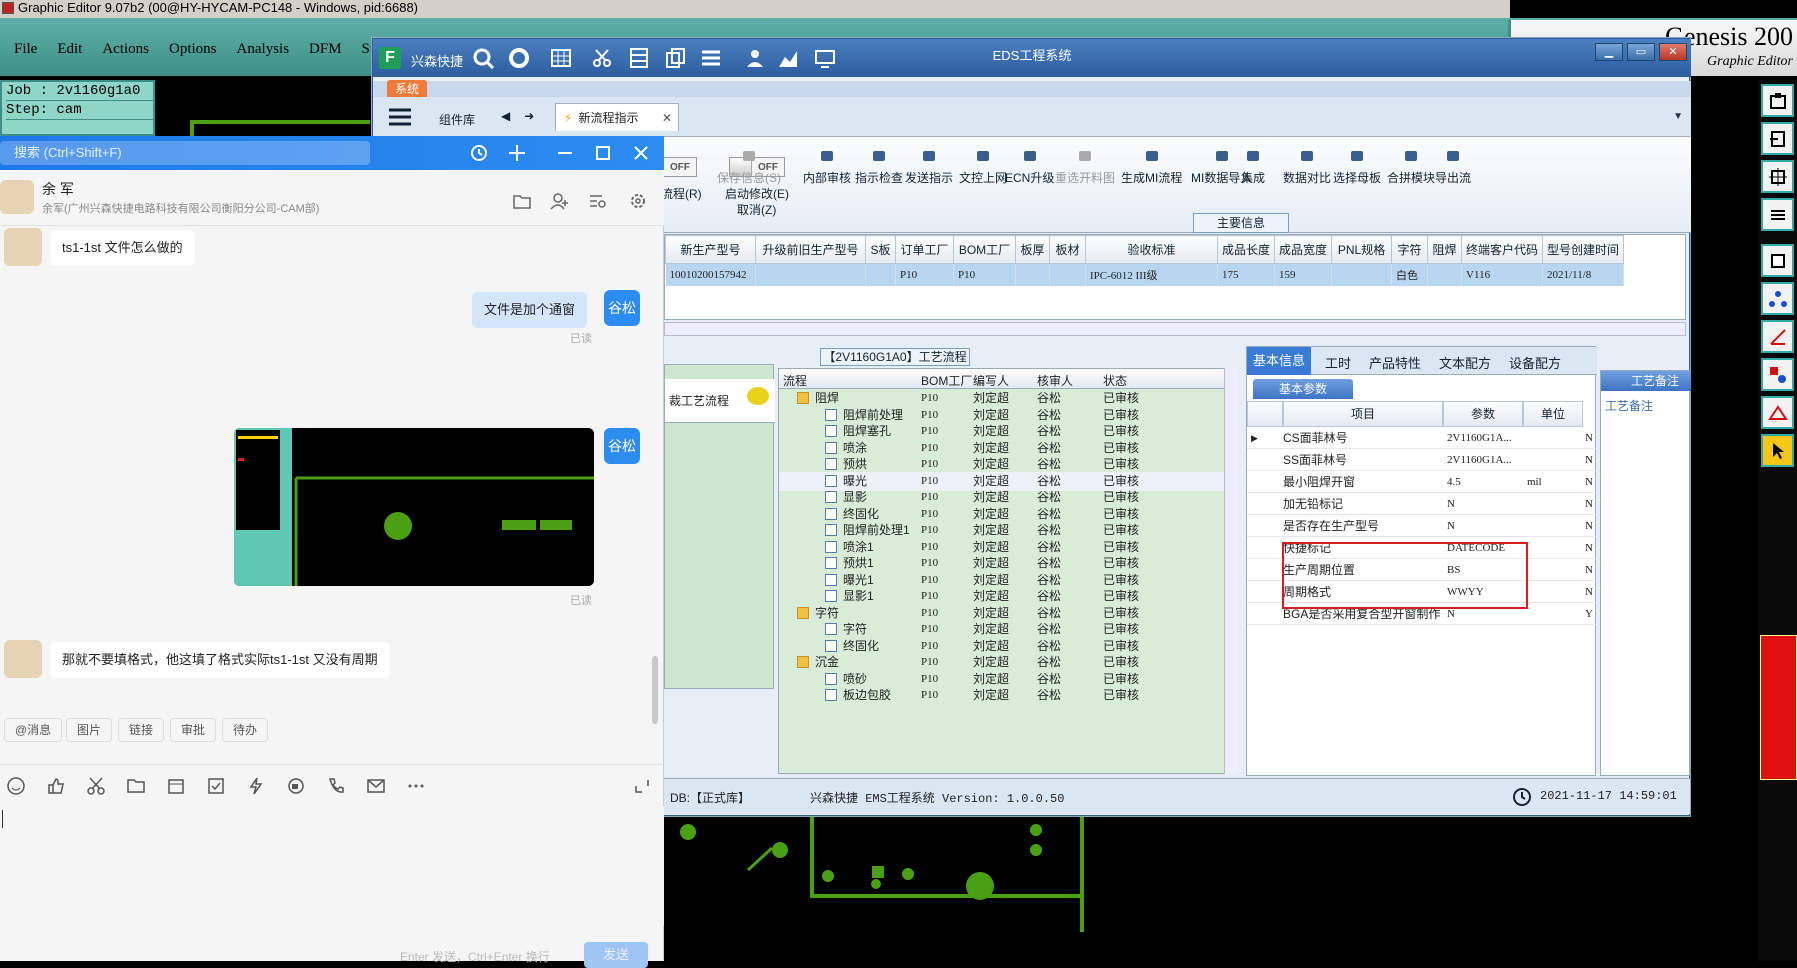 This screenshot has width=1797, height=968. Describe the element at coordinates (880, 249) in the screenshot. I see `grid-col-header: S板` at that location.